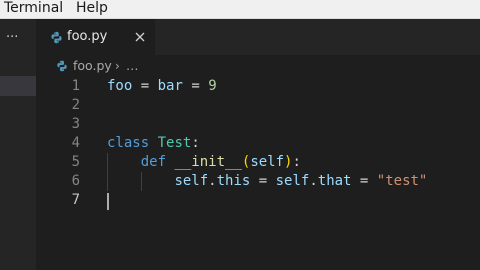  I want to click on menu-bar: Terminal Help, so click(240, 9).